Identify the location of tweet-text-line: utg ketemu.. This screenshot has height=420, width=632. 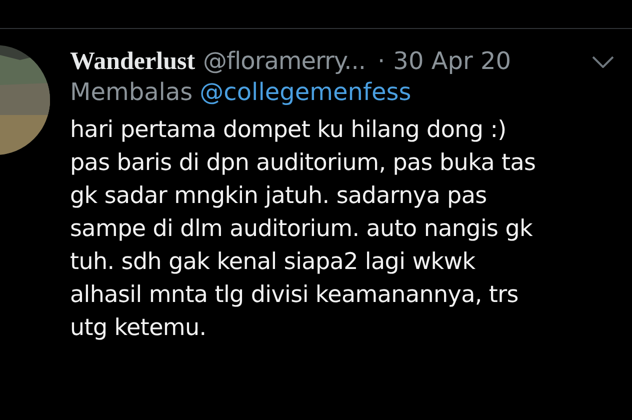
(139, 328).